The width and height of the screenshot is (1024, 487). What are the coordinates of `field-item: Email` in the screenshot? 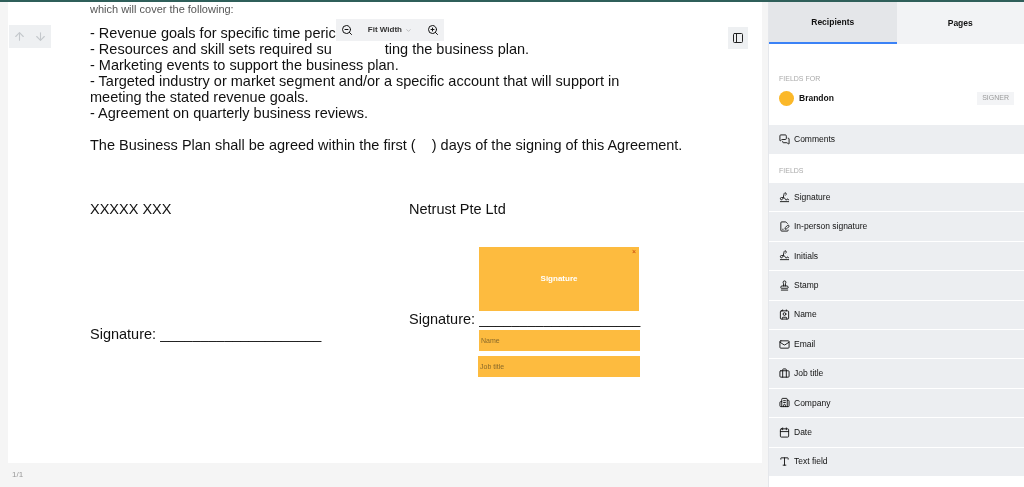 It's located at (896, 344).